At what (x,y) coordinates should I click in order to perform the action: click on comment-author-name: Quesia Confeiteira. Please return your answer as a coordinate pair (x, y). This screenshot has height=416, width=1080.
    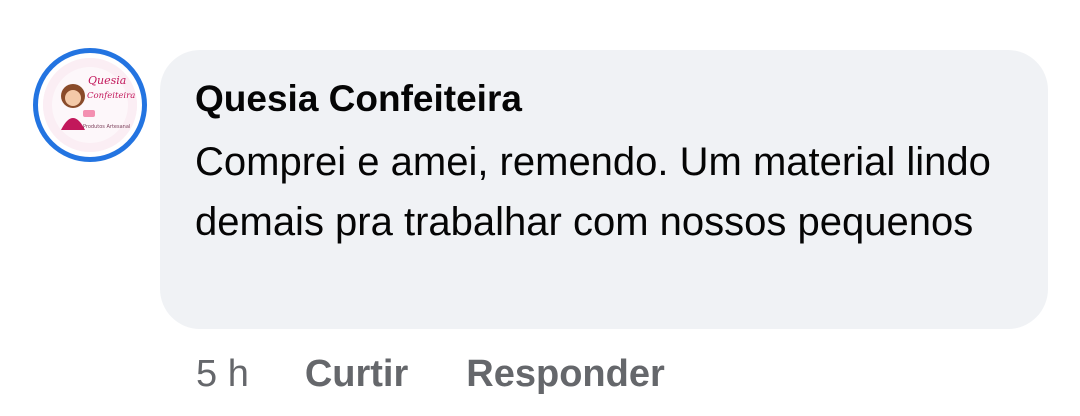
    Looking at the image, I should click on (606, 99).